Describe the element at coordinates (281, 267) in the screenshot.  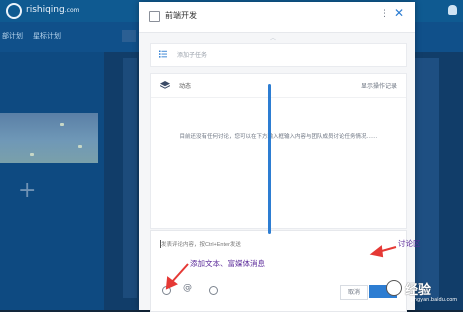
I see `annotation-arrows` at that location.